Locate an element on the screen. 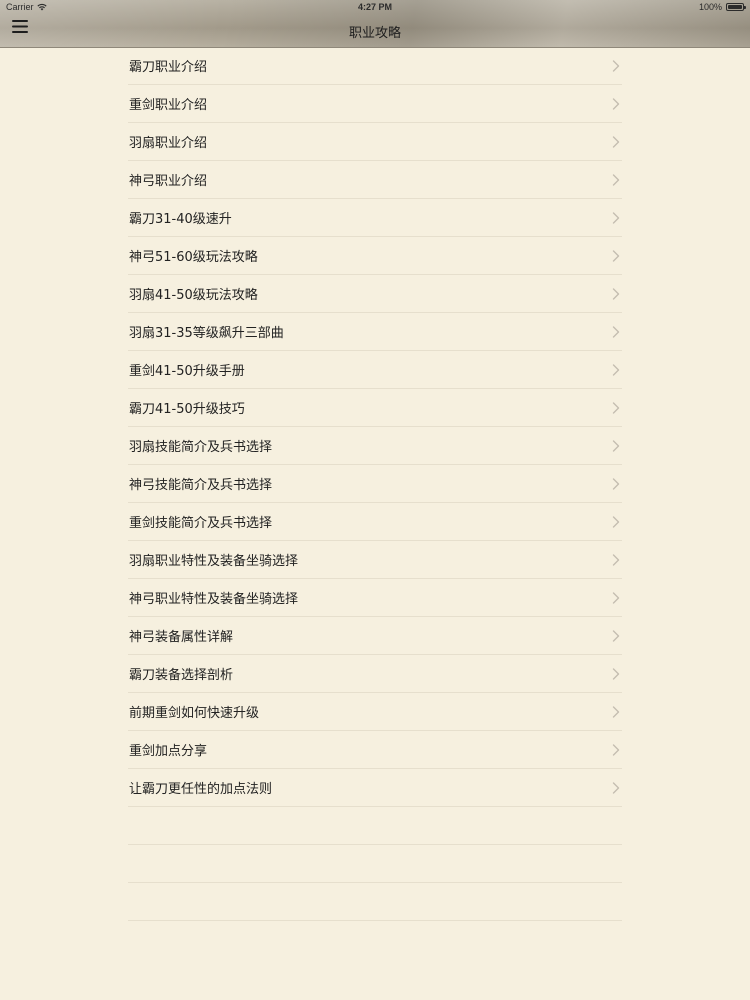 The image size is (750, 1000). status-right: 100% is located at coordinates (722, 7).